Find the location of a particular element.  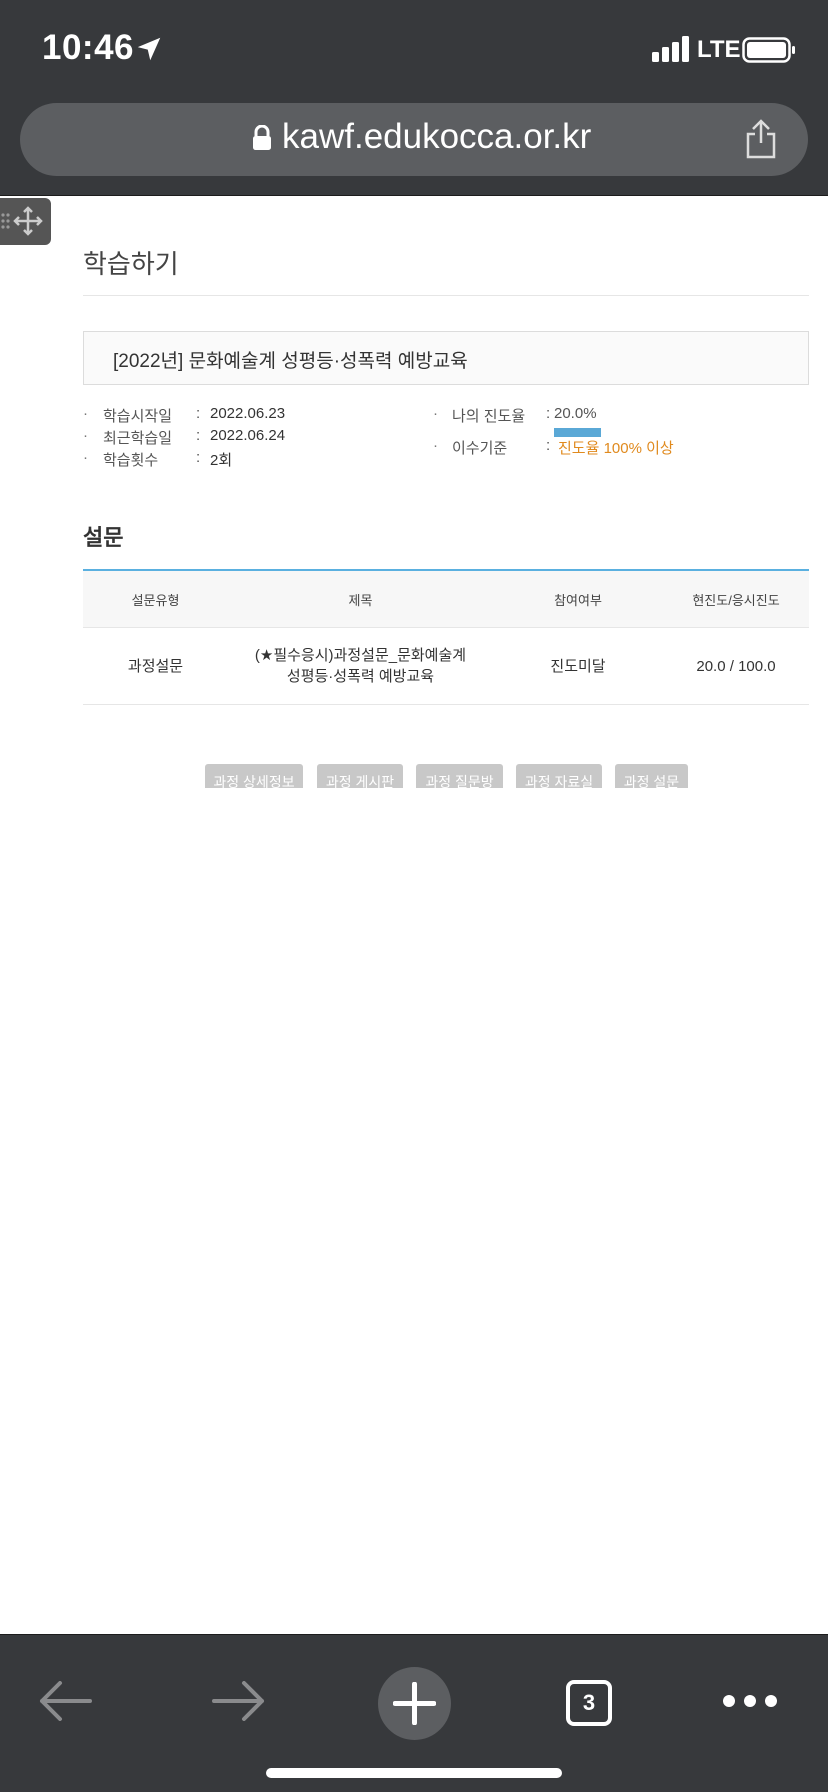

address-bar: kawf.edukocca.or.kr is located at coordinates (414, 139).